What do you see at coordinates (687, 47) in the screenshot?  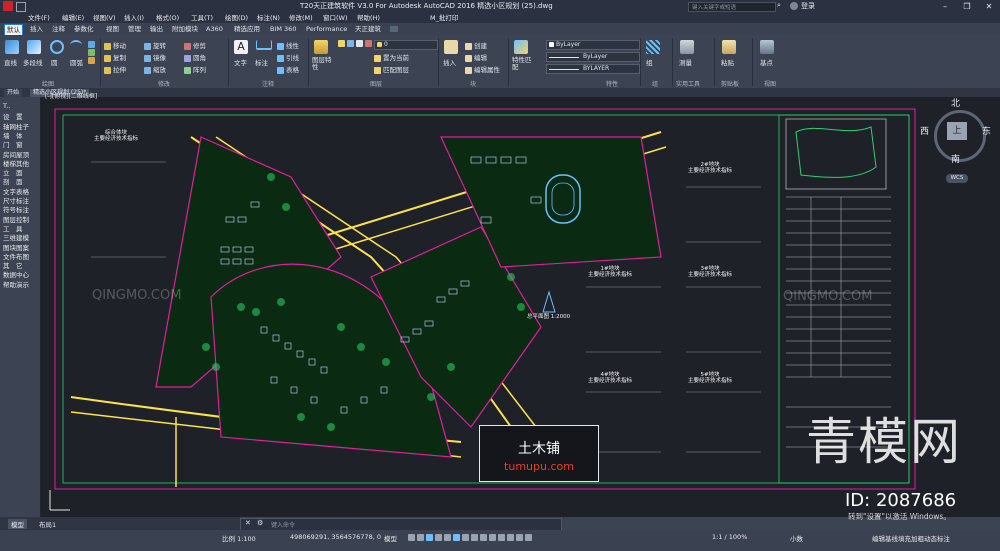 I see `measure-icon` at bounding box center [687, 47].